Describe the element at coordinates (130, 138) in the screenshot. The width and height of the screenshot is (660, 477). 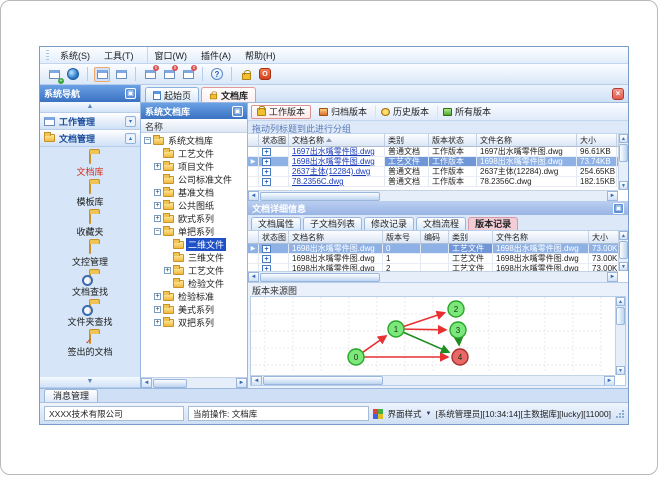
I see `chevron-up-icon: ▴` at that location.